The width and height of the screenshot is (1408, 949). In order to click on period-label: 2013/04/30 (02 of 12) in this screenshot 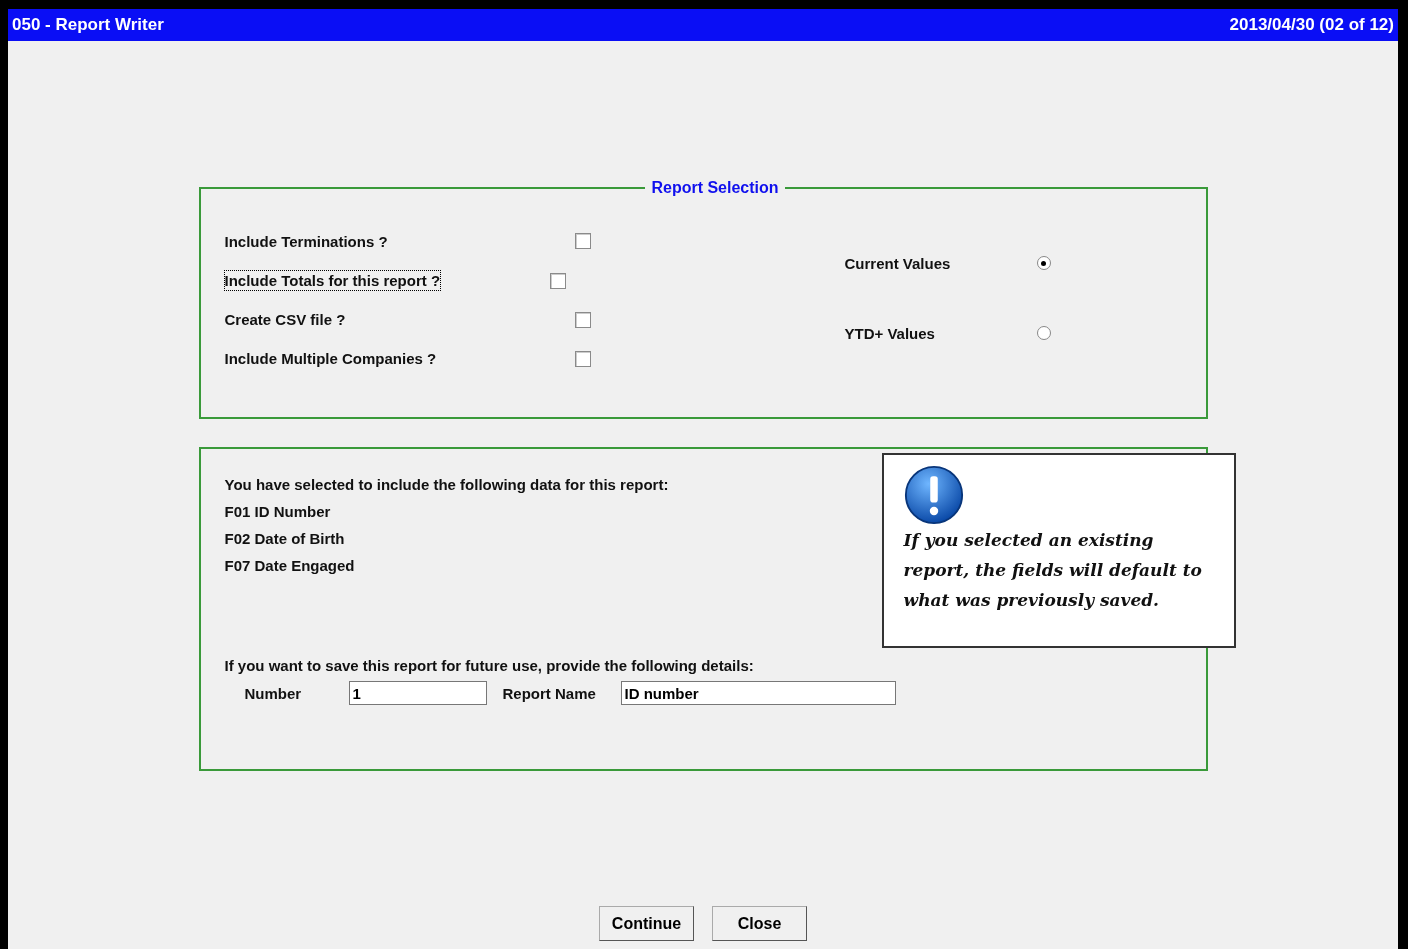, I will do `click(1311, 25)`.